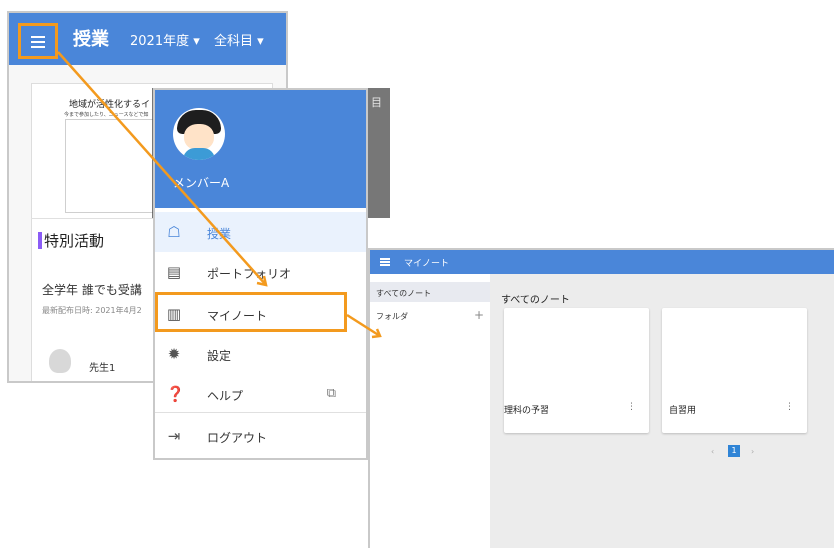 The height and width of the screenshot is (548, 834). I want to click on drawer-item-label: 設定, so click(219, 356).